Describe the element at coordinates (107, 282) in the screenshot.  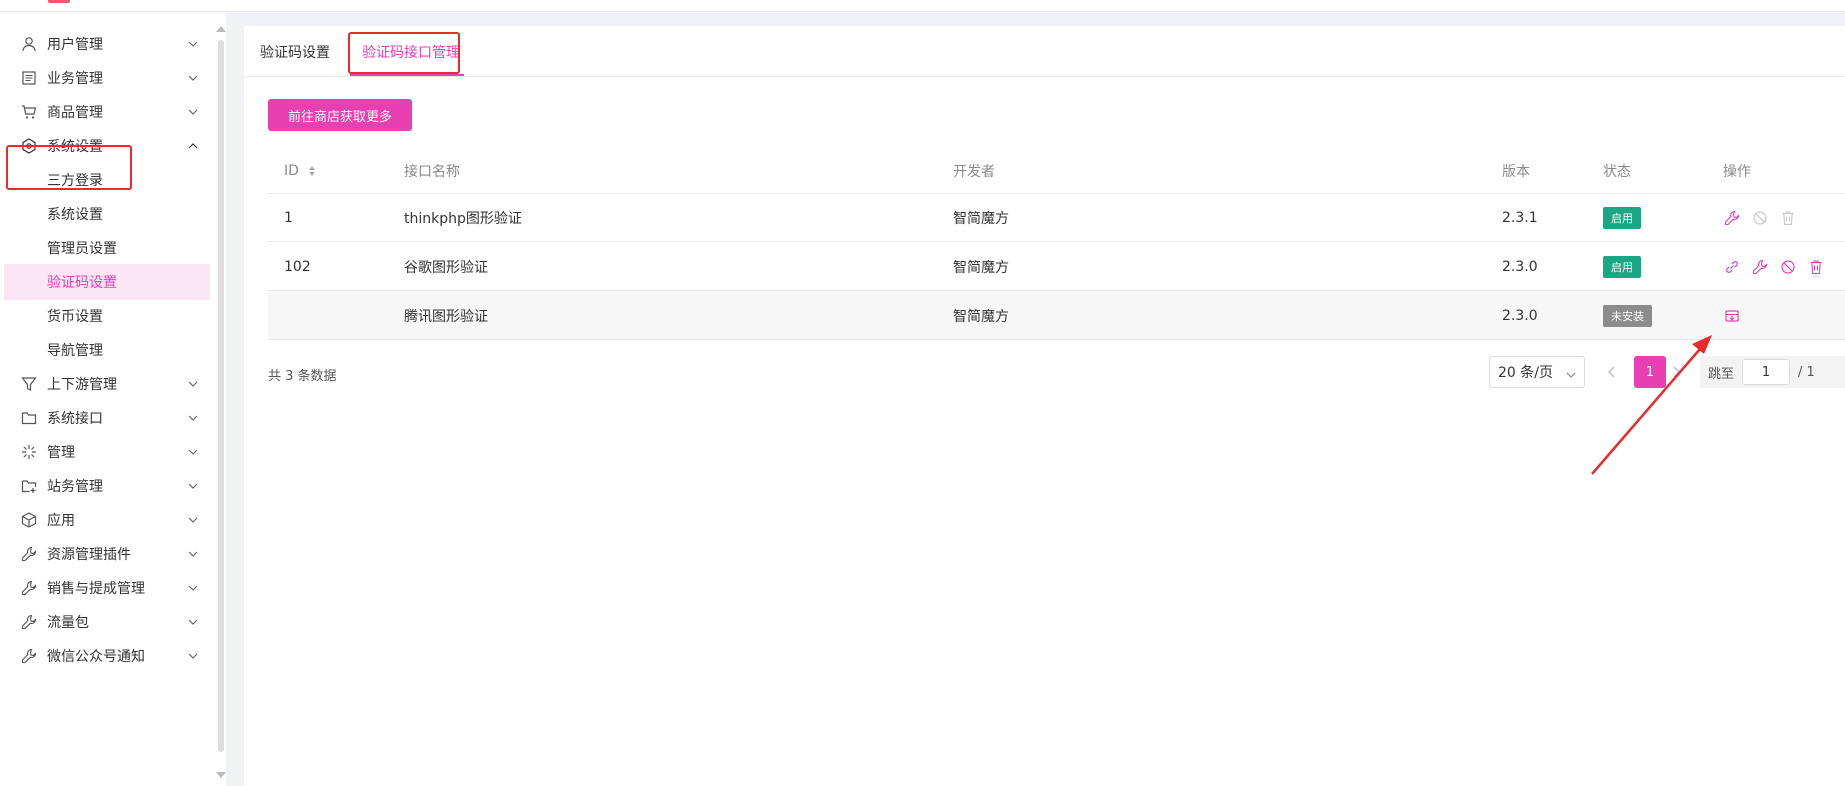
I see `sidebar-subitem-captcha-settings: 验证码设置` at that location.